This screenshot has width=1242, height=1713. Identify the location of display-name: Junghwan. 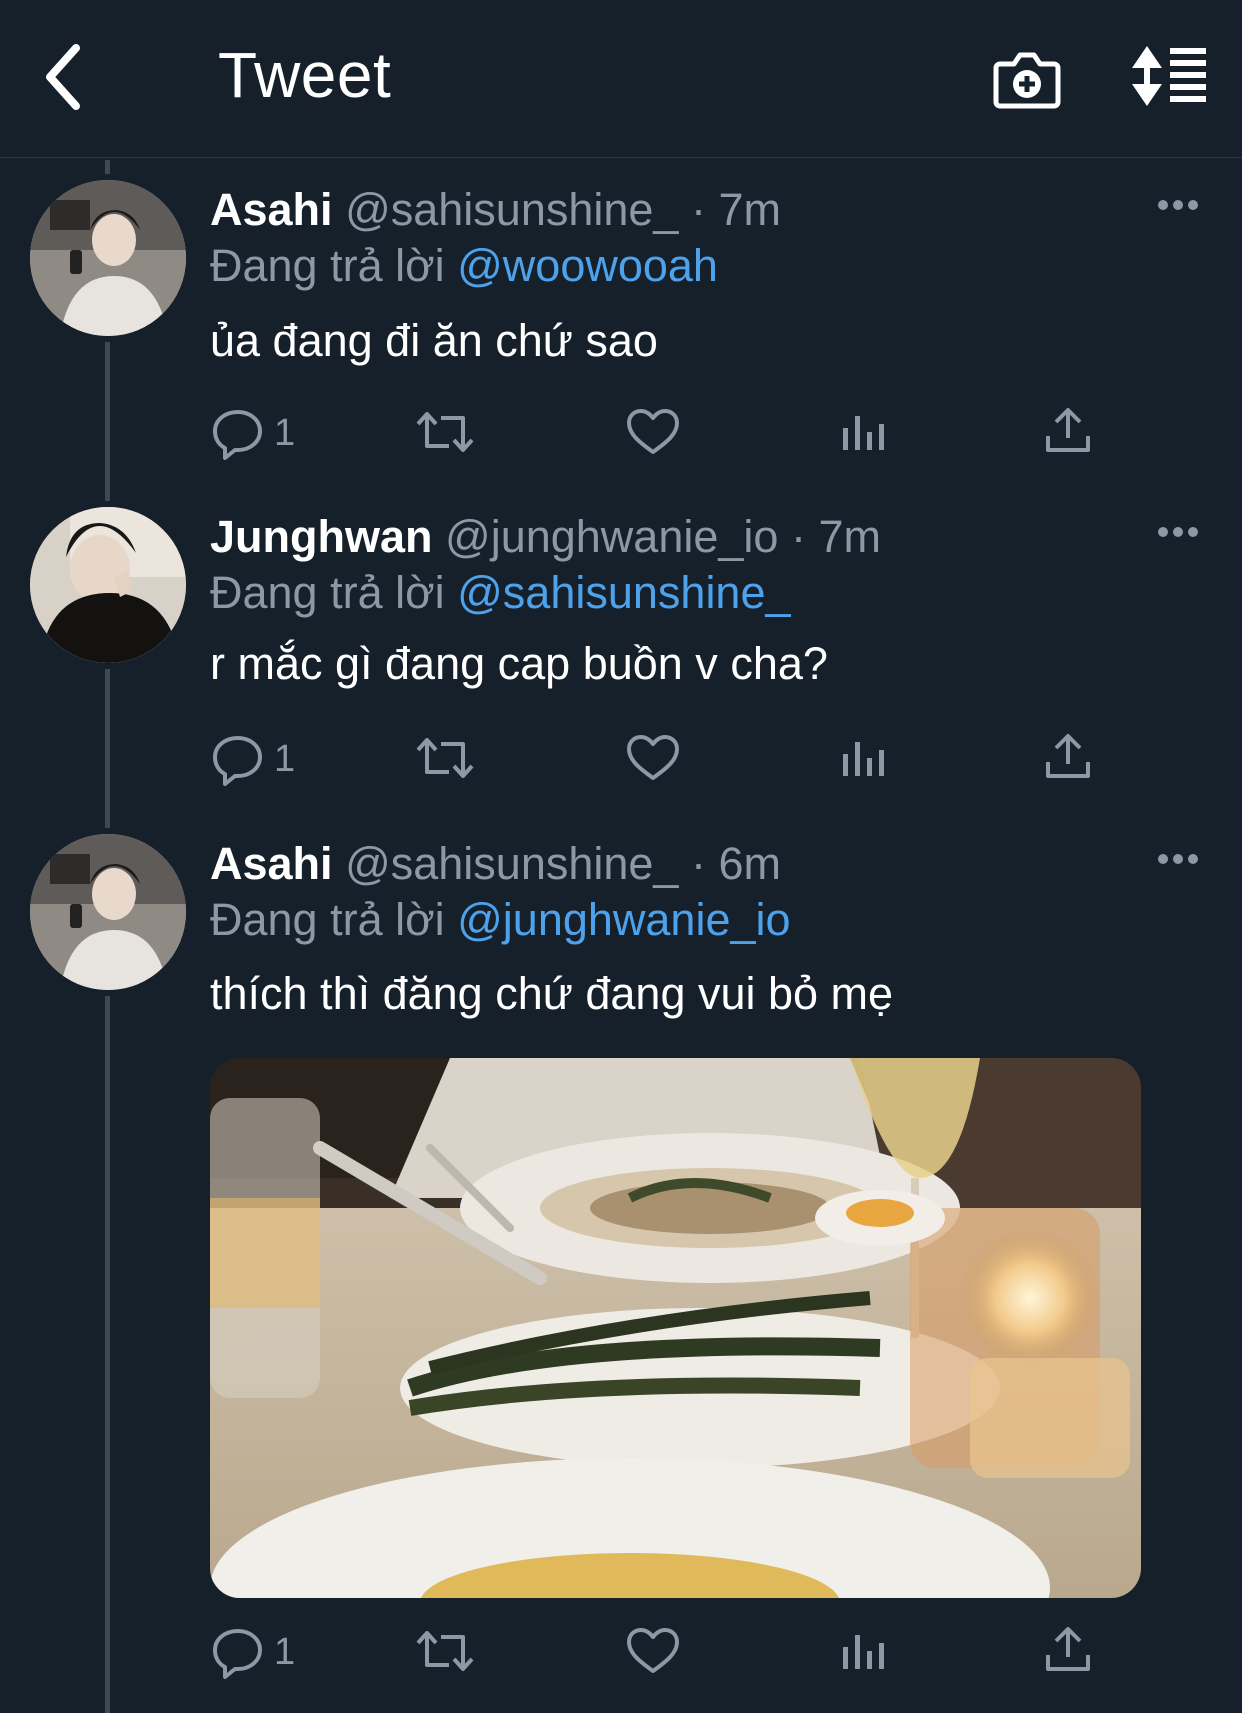
(321, 536).